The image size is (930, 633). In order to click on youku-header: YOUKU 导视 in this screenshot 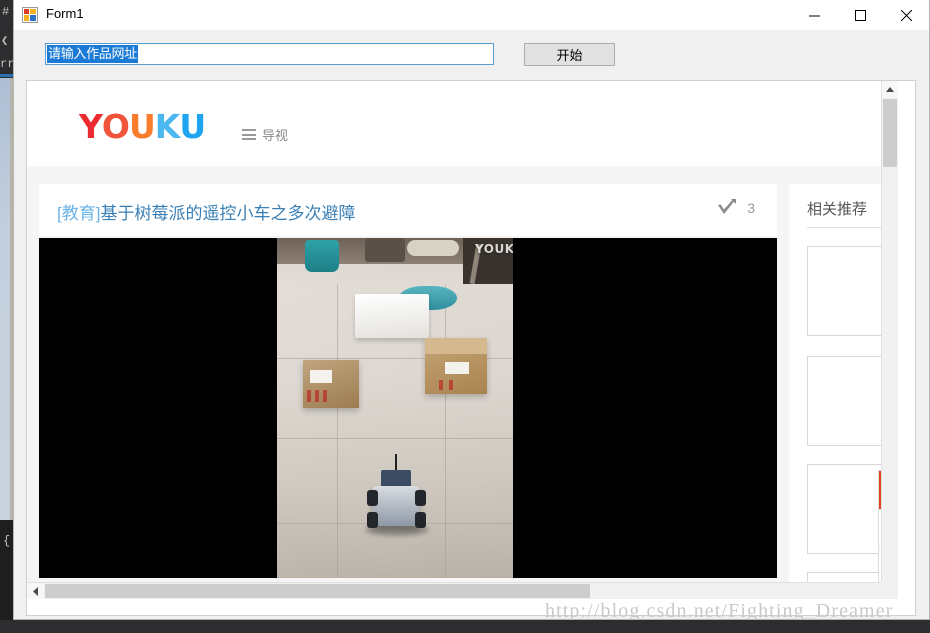, I will do `click(462, 123)`.